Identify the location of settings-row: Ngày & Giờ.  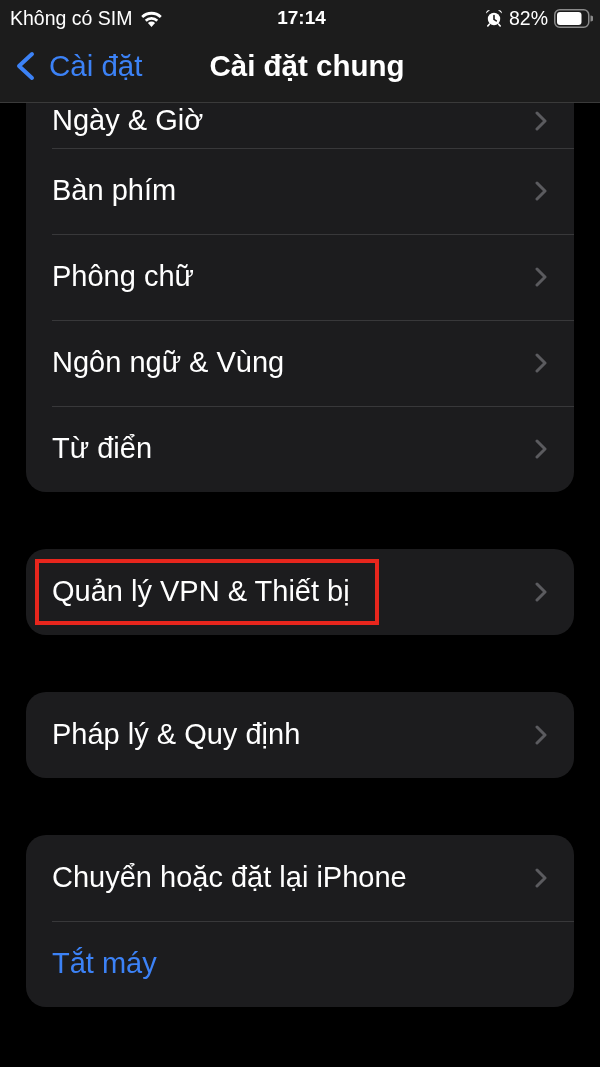
(300, 125).